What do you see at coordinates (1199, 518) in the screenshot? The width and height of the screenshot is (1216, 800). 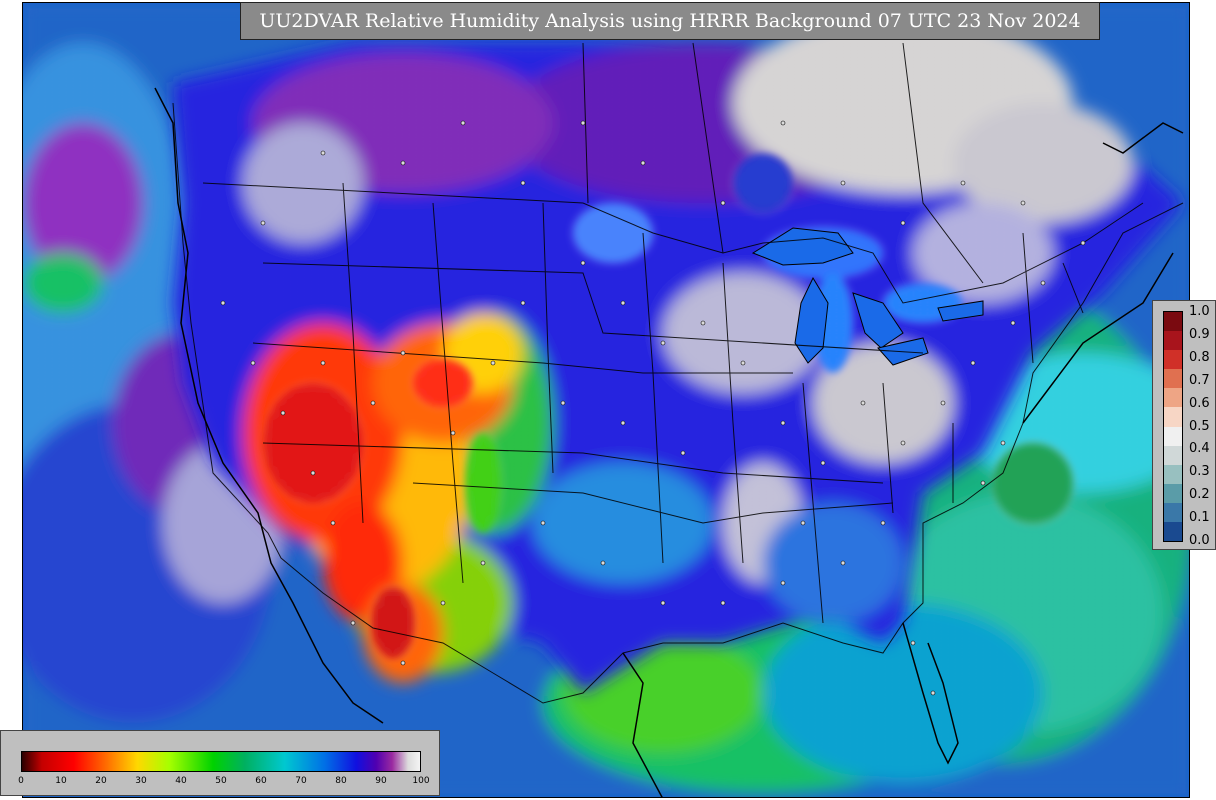 I see `legend-tick-label: 0.1` at bounding box center [1199, 518].